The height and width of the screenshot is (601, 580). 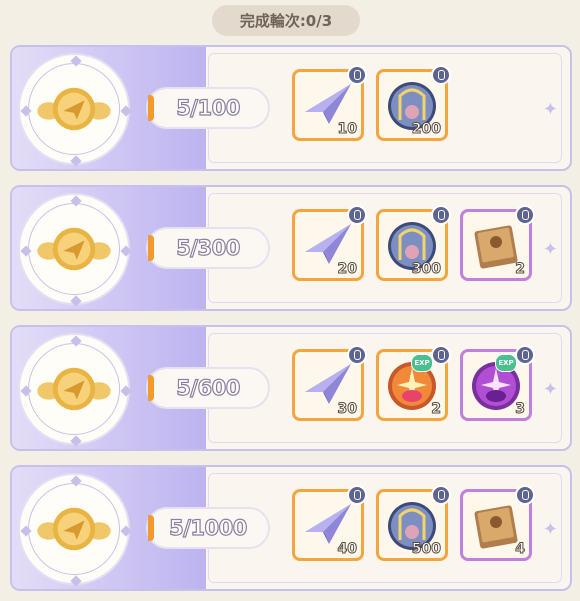 What do you see at coordinates (426, 549) in the screenshot?
I see `reward-count: 500` at bounding box center [426, 549].